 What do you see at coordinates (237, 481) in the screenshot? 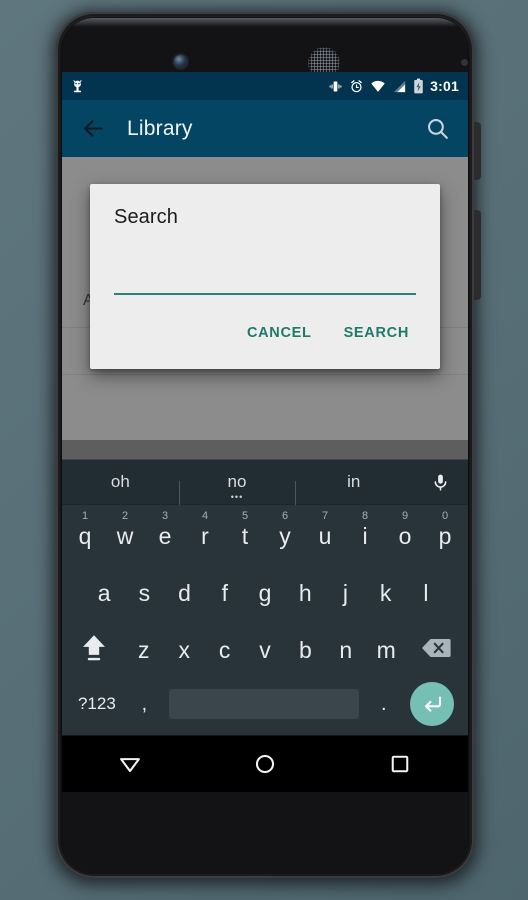
I see `suggestion-label: no` at bounding box center [237, 481].